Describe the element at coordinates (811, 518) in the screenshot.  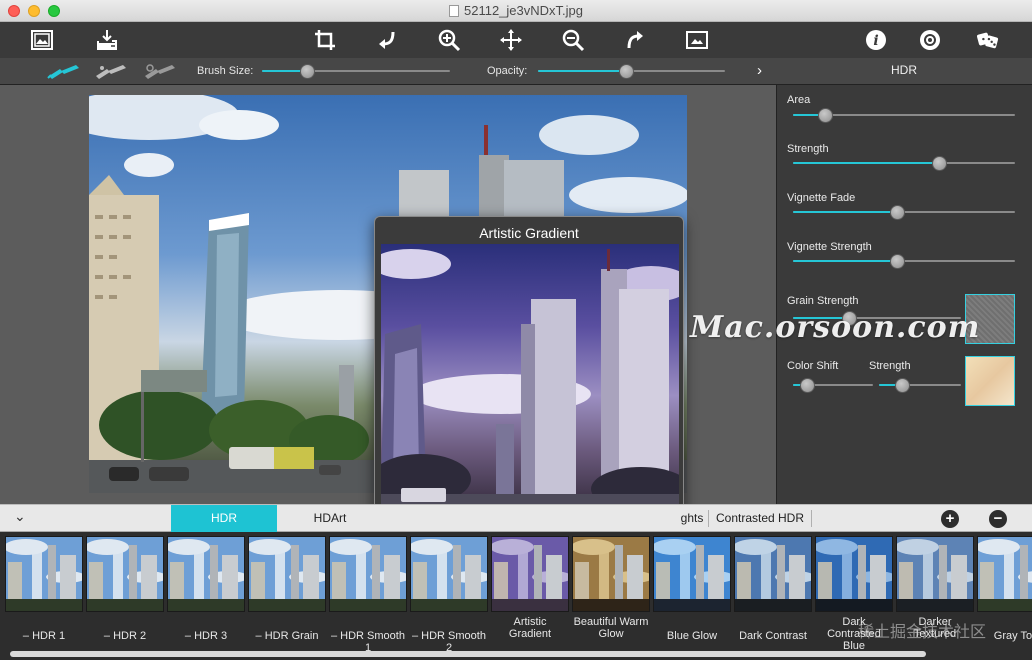
I see `tab-divider` at that location.